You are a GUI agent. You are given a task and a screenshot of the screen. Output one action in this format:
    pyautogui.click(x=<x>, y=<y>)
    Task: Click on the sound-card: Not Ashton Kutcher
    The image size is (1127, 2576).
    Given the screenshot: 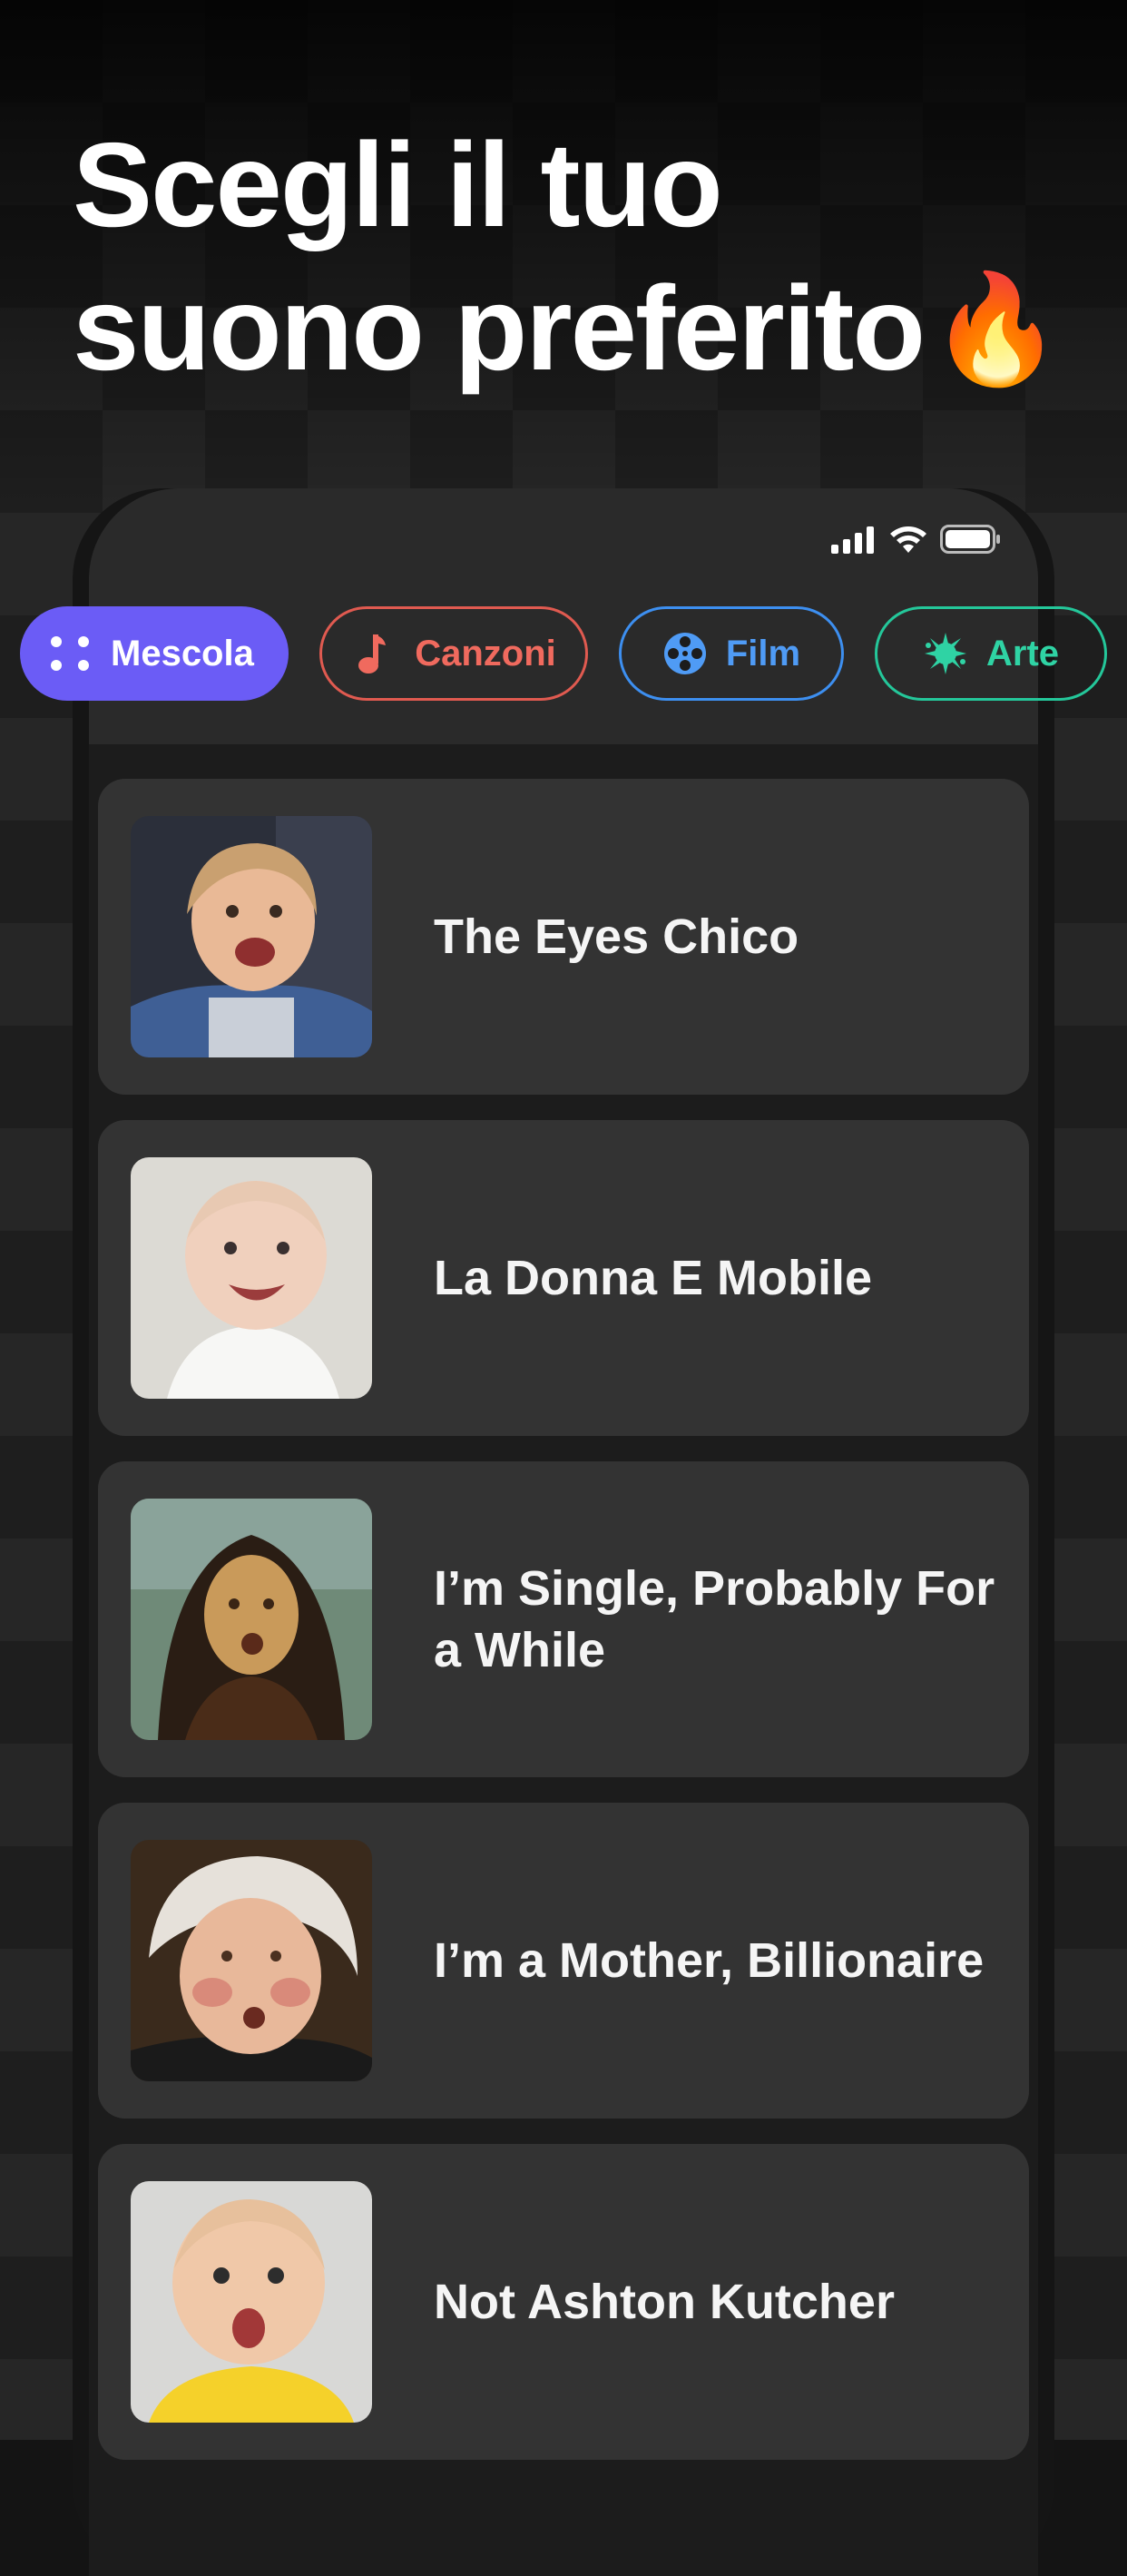 What is the action you would take?
    pyautogui.click(x=563, y=2302)
    